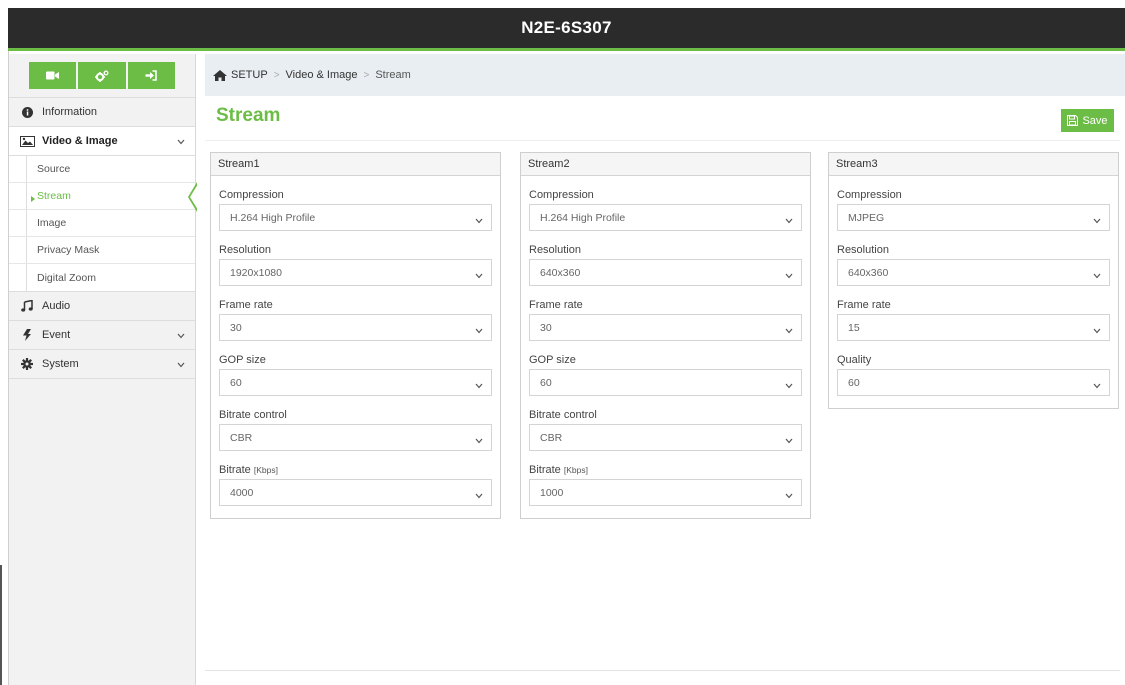  What do you see at coordinates (52, 223) in the screenshot?
I see `submenu-item-label: Image` at bounding box center [52, 223].